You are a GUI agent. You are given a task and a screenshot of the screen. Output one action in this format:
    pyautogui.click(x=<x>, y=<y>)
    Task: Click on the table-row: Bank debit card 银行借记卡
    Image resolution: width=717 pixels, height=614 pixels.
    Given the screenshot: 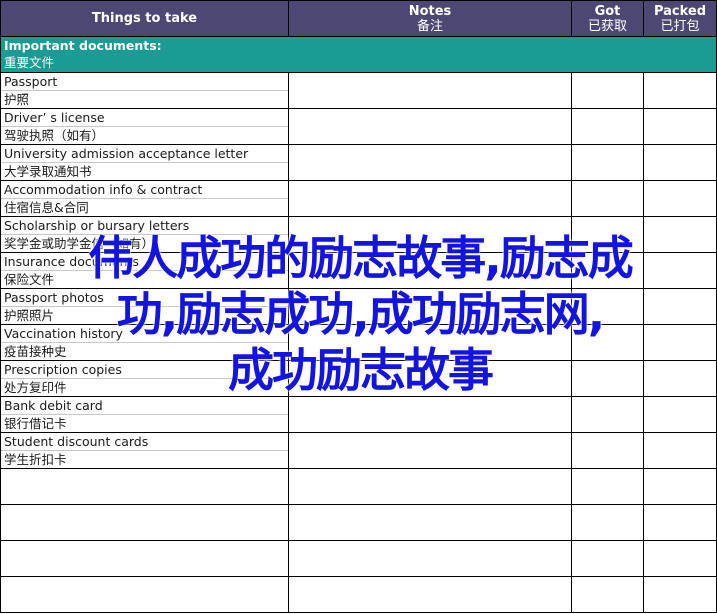 What is the action you would take?
    pyautogui.click(x=358, y=414)
    